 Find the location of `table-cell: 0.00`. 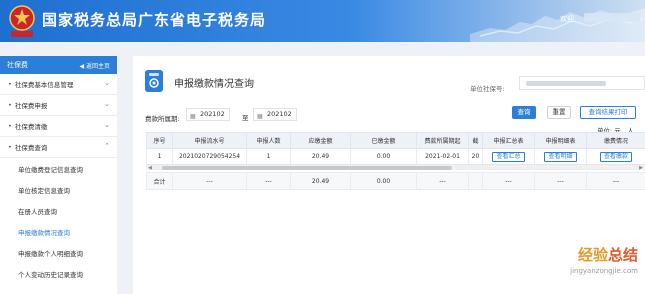

table-cell: 0.00 is located at coordinates (383, 156).